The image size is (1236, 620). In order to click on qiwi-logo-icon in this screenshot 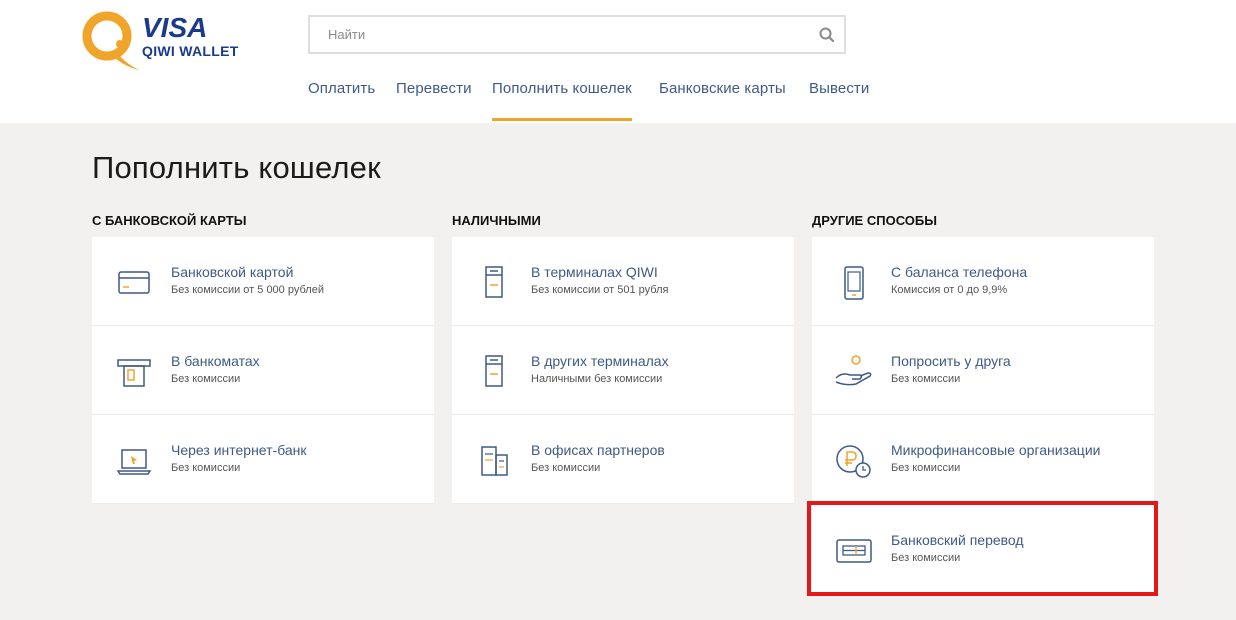, I will do `click(111, 40)`.